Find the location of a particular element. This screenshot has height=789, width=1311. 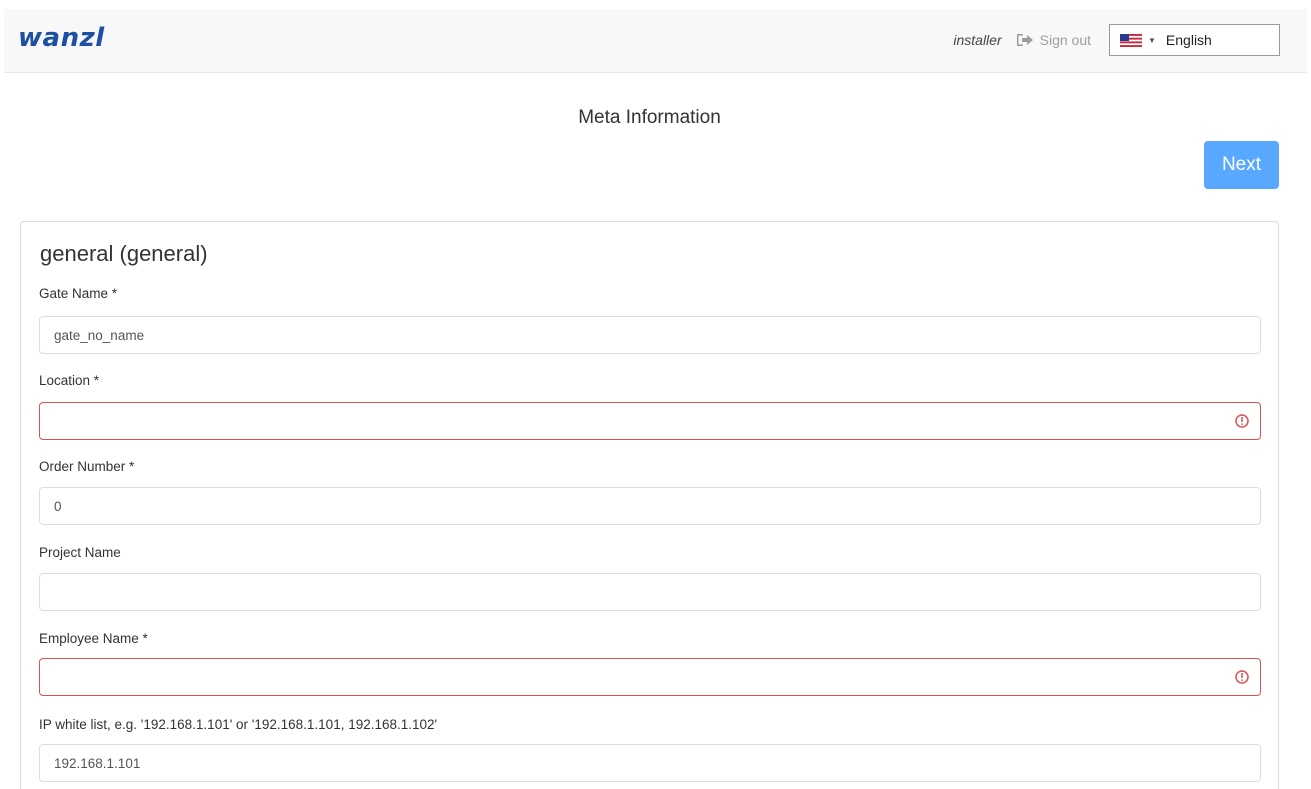

order-number-value: 0 is located at coordinates (58, 506).